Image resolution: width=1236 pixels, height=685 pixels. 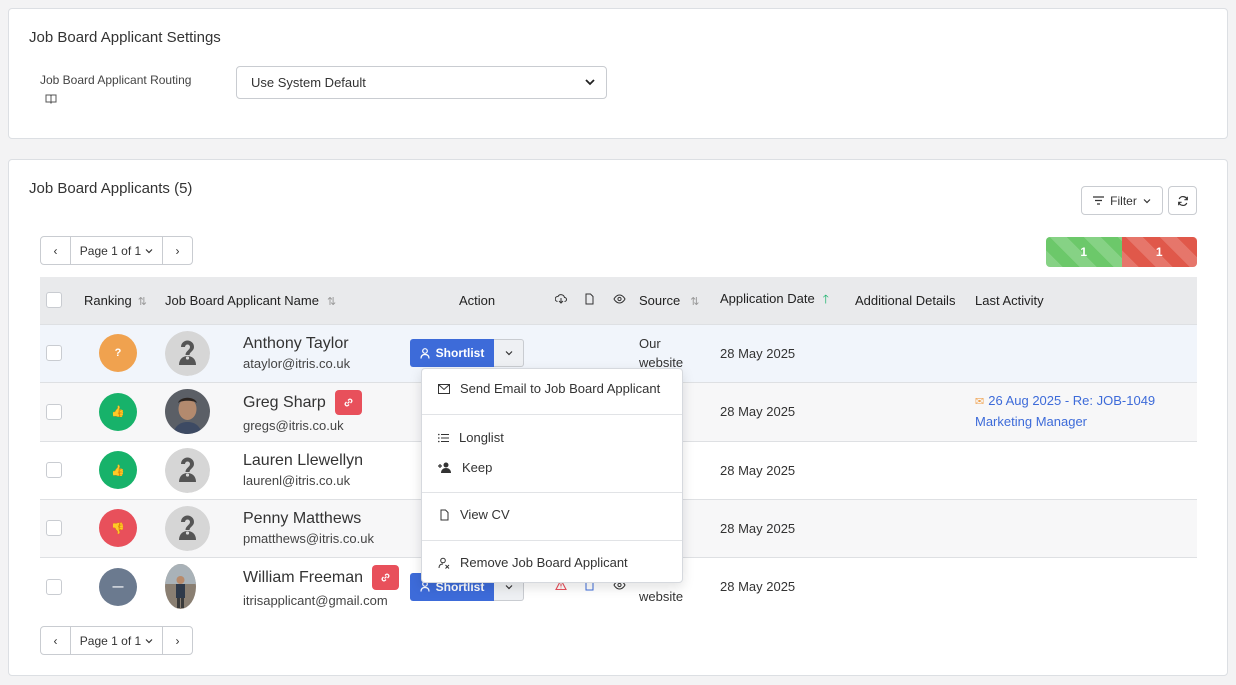 What do you see at coordinates (1159, 252) in the screenshot?
I see `progress-segment-red: 1` at bounding box center [1159, 252].